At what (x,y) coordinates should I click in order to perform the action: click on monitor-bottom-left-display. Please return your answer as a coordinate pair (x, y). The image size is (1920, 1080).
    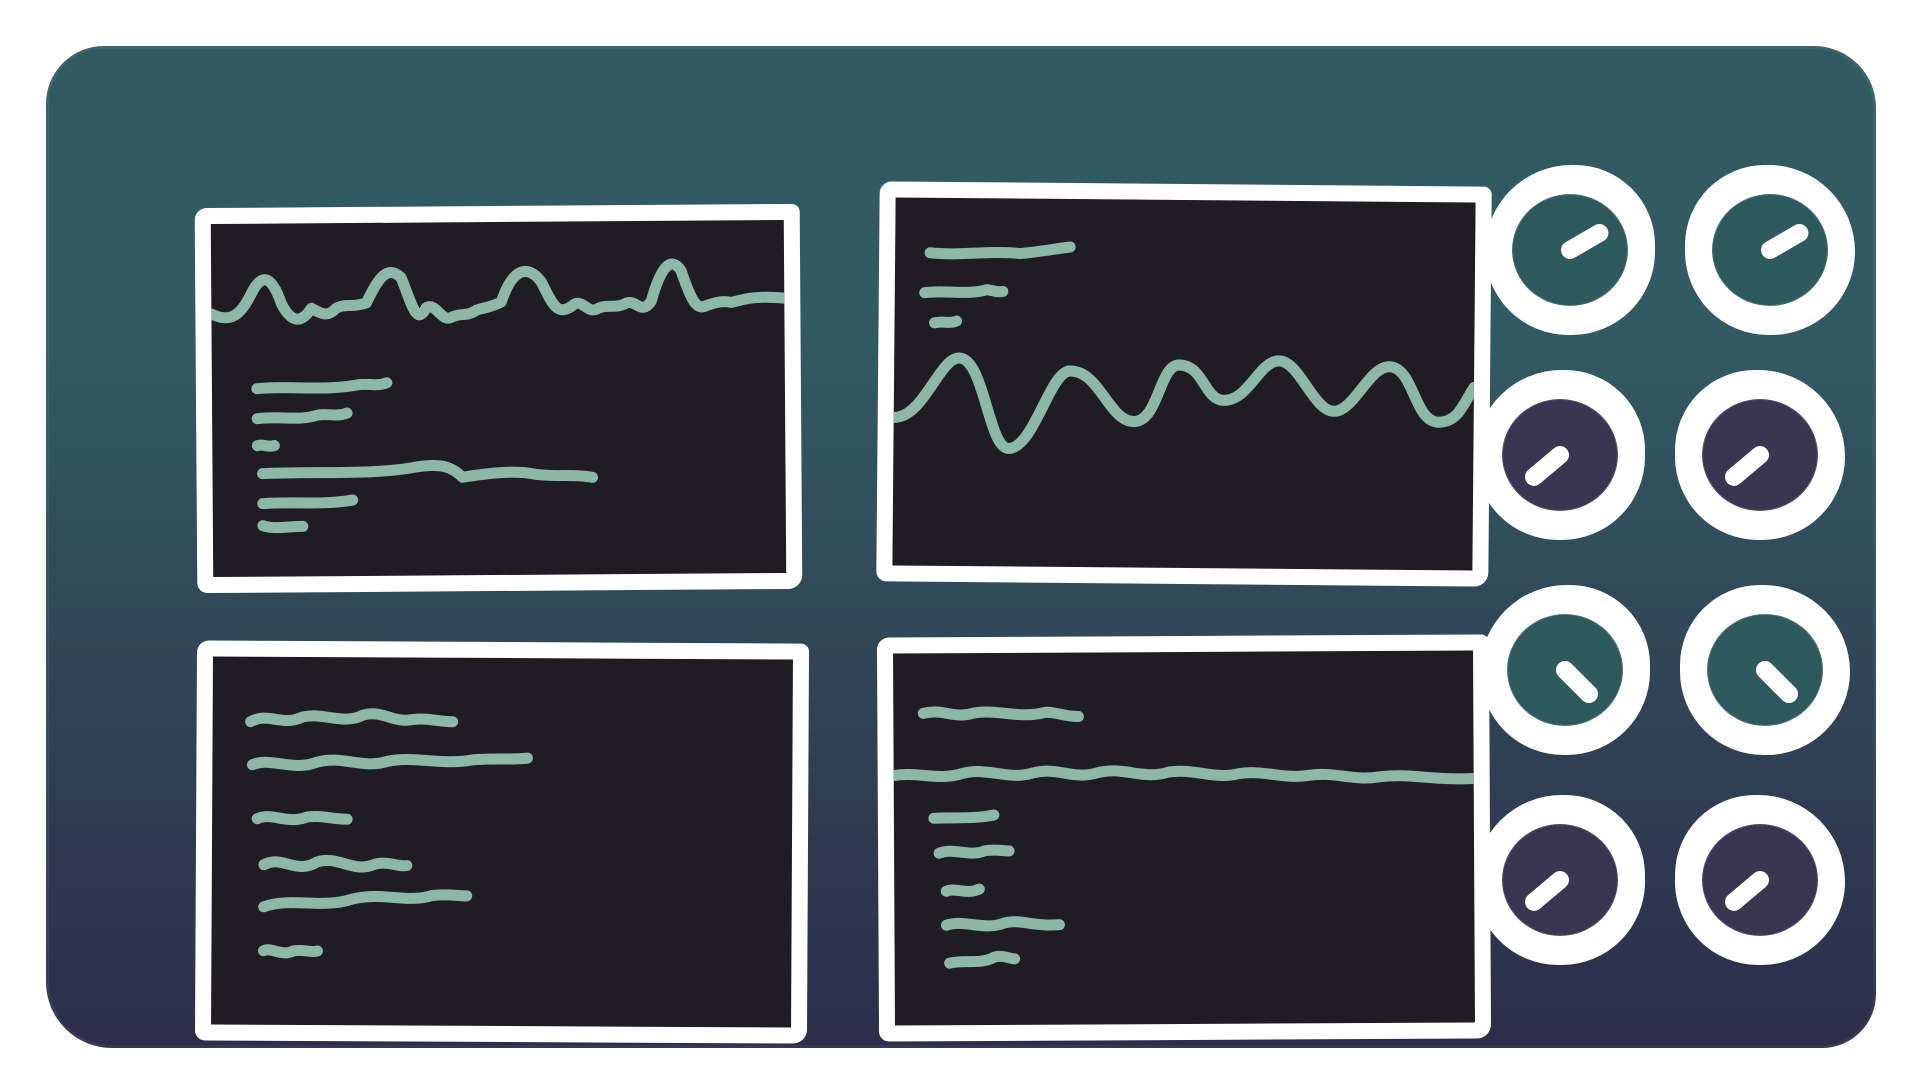
    Looking at the image, I should click on (389, 833).